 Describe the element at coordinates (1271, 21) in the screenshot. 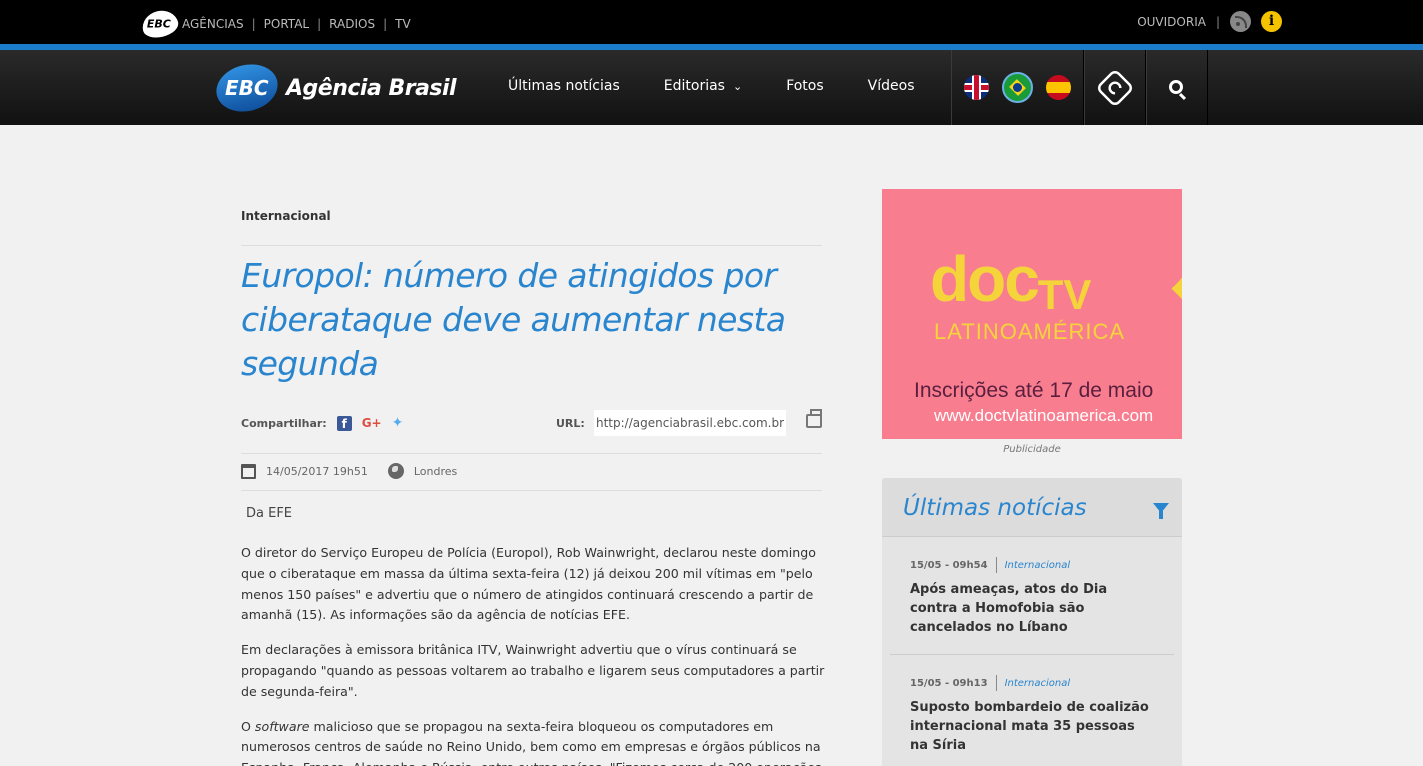

I see `info-icon: i` at that location.